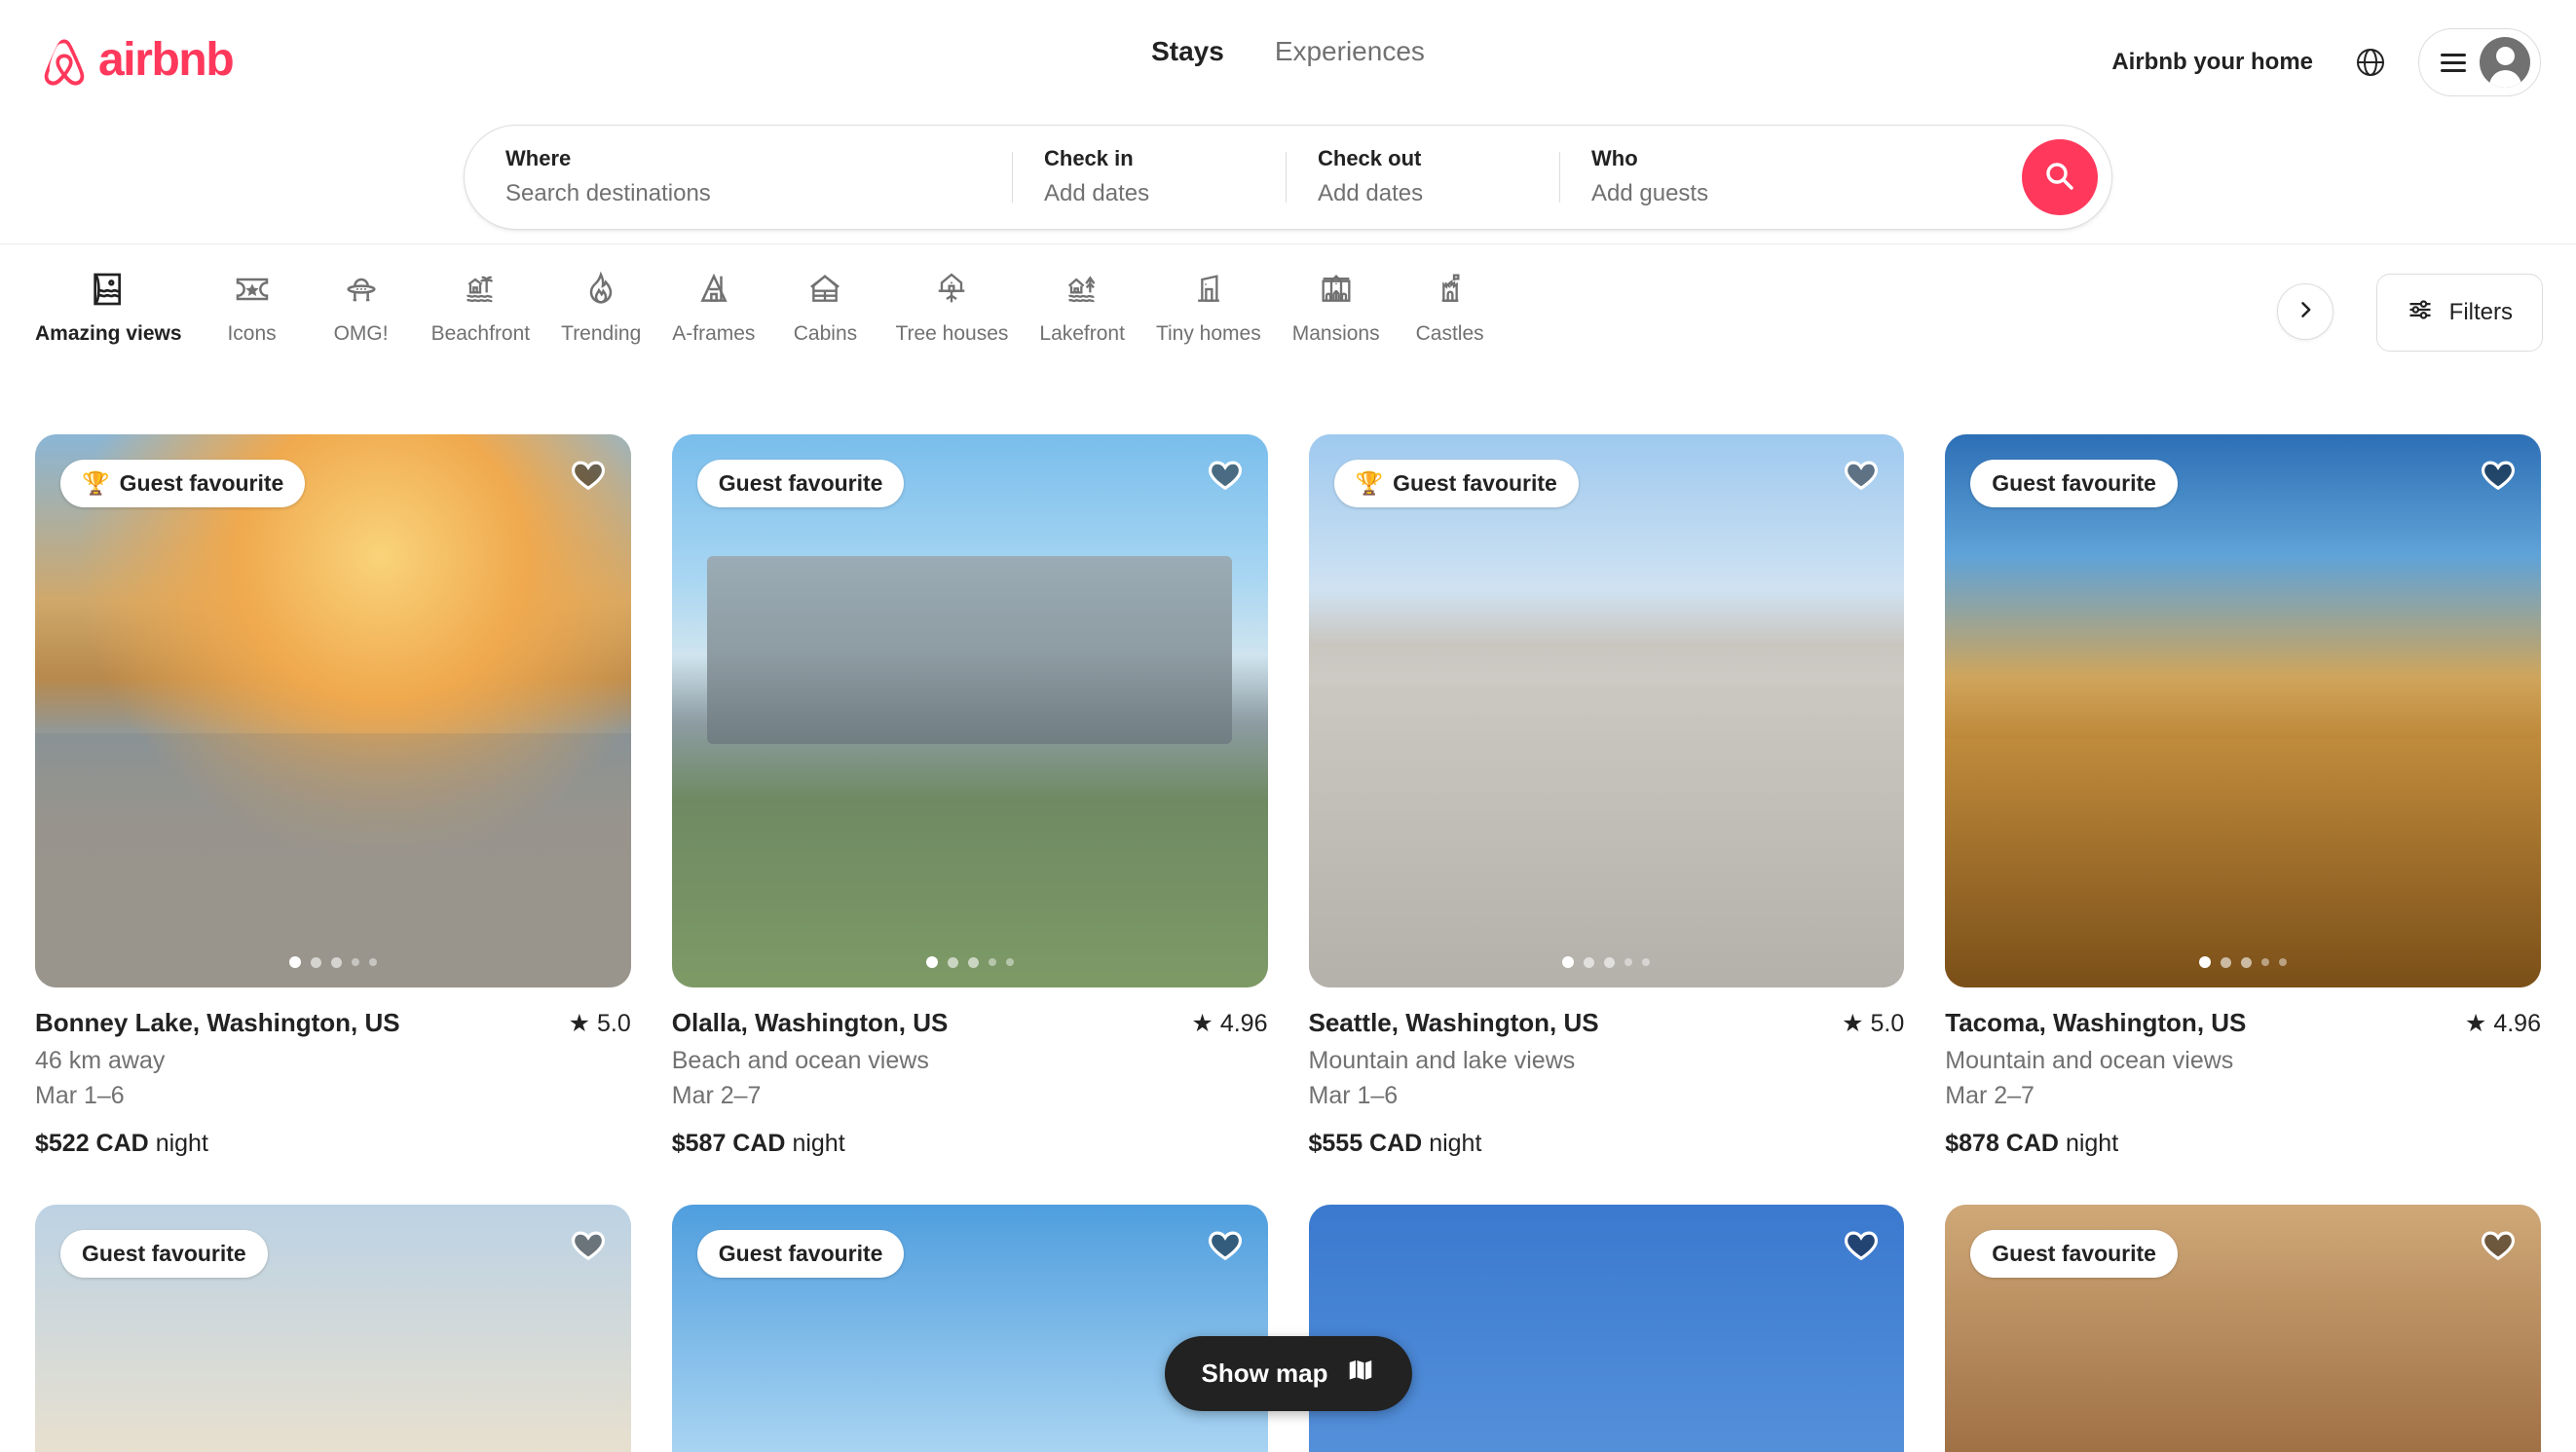  I want to click on nav-tab-experiences: Experiences, so click(1350, 52).